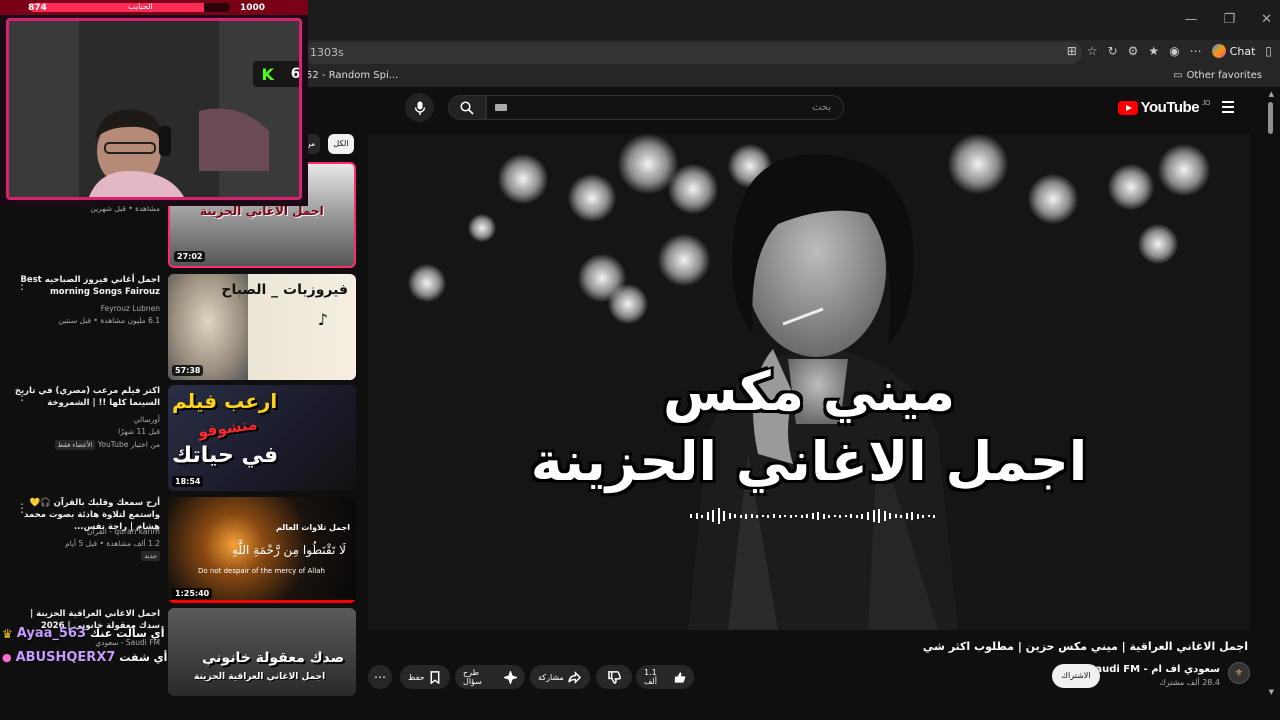  Describe the element at coordinates (1228, 108) in the screenshot. I see `menu-icon` at that location.